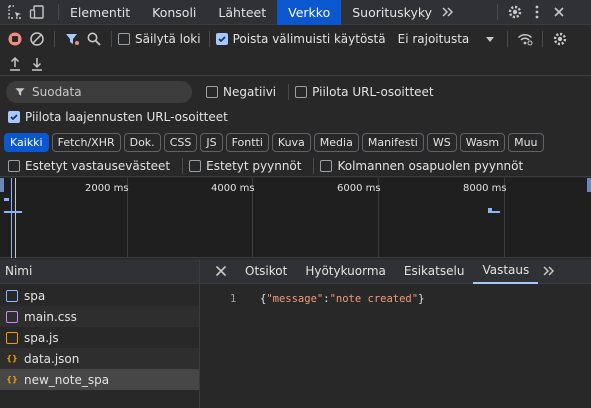 The height and width of the screenshot is (408, 591). What do you see at coordinates (57, 92) in the screenshot?
I see `filter-placeholder: Suodata` at bounding box center [57, 92].